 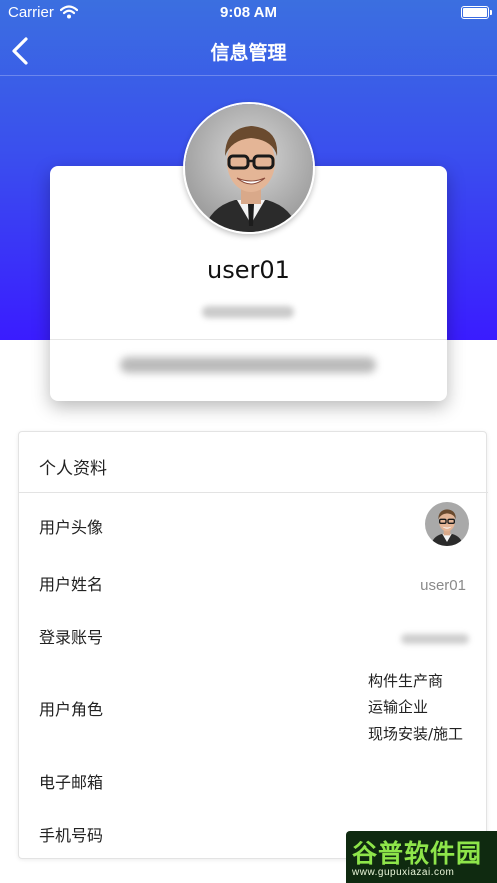 What do you see at coordinates (417, 853) in the screenshot?
I see `watermark-title: 谷普软件园` at bounding box center [417, 853].